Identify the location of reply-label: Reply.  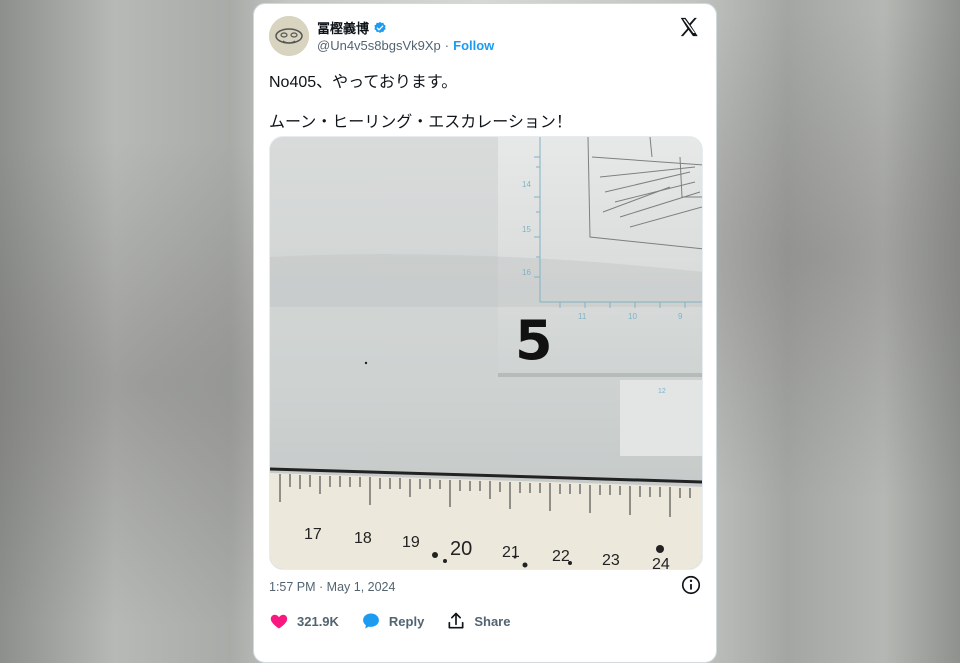
(406, 621).